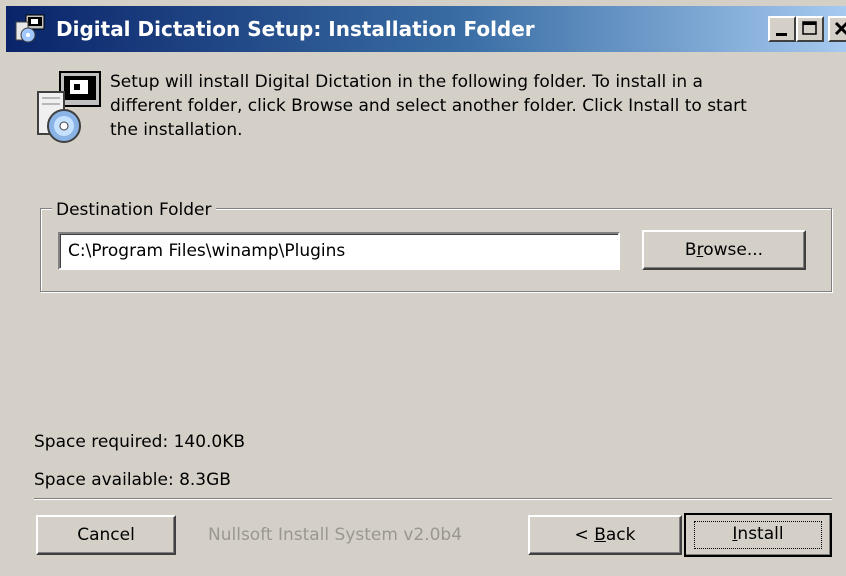 The width and height of the screenshot is (846, 576). Describe the element at coordinates (30, 29) in the screenshot. I see `installer-icon` at that location.